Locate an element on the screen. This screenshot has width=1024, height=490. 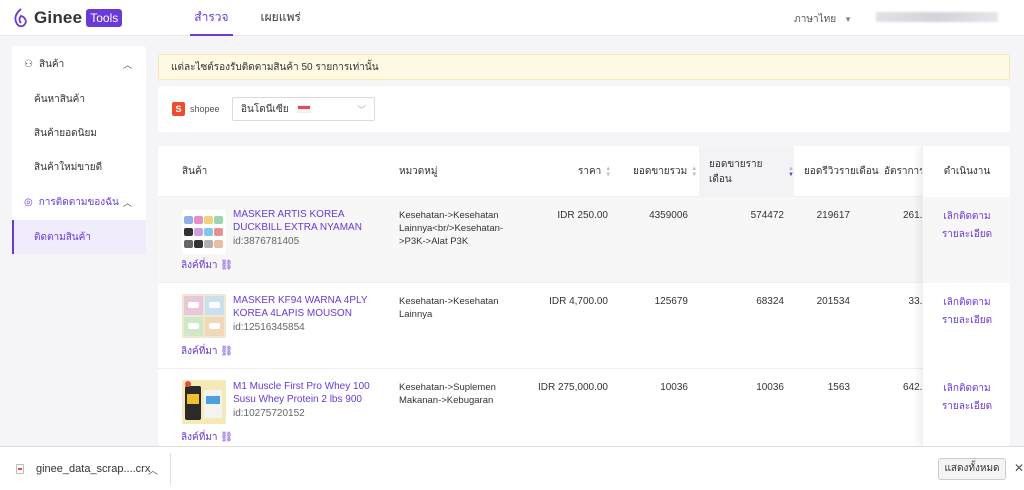
language-selector: ภาษาไทย ▼ is located at coordinates (823, 19).